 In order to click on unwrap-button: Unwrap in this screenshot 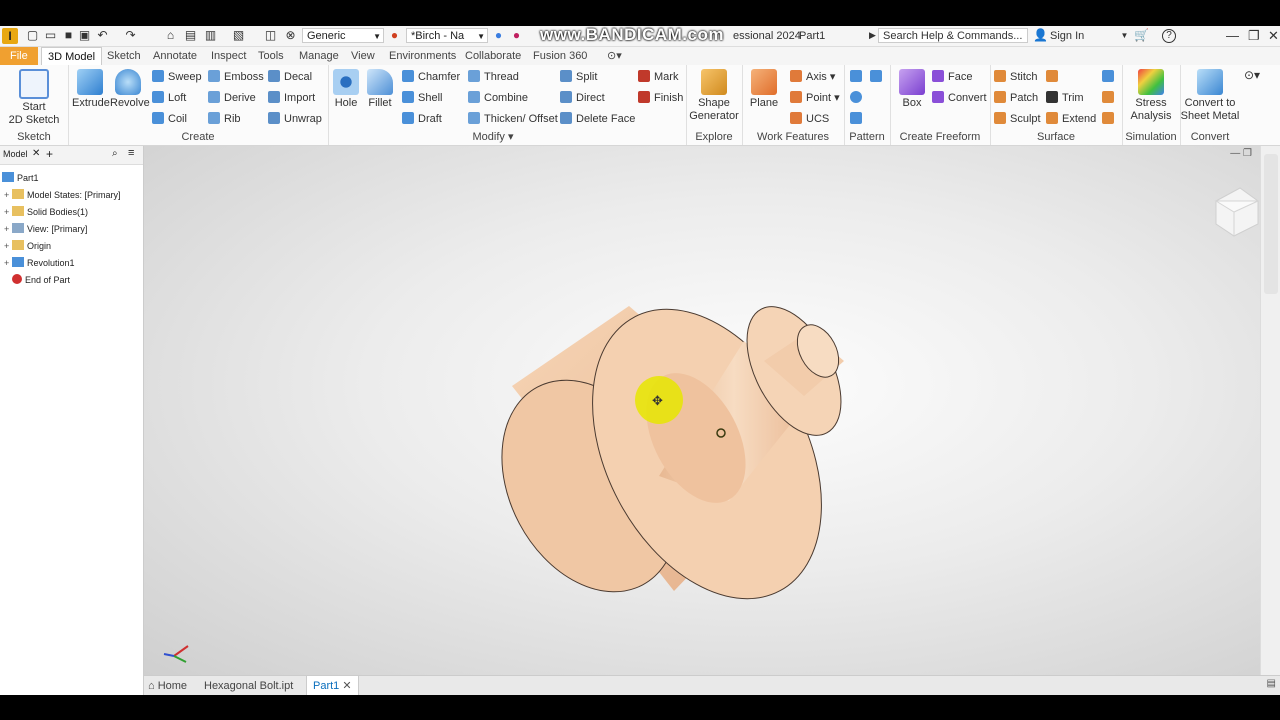, I will do `click(295, 119)`.